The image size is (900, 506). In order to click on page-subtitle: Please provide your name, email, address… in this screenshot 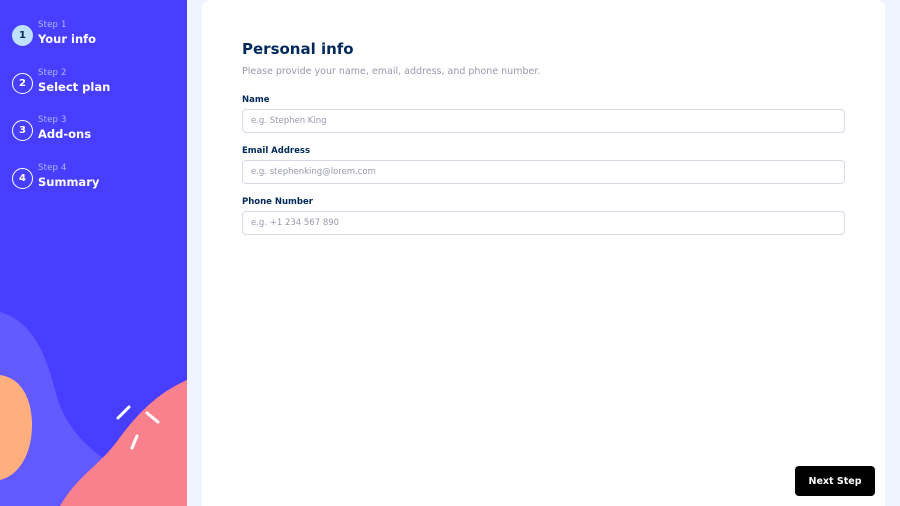, I will do `click(391, 71)`.